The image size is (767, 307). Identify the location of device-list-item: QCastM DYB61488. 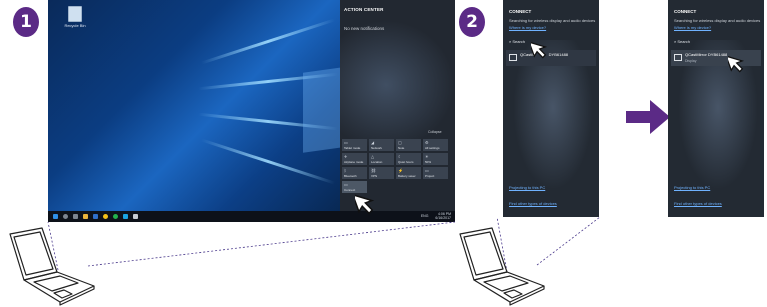
(551, 58).